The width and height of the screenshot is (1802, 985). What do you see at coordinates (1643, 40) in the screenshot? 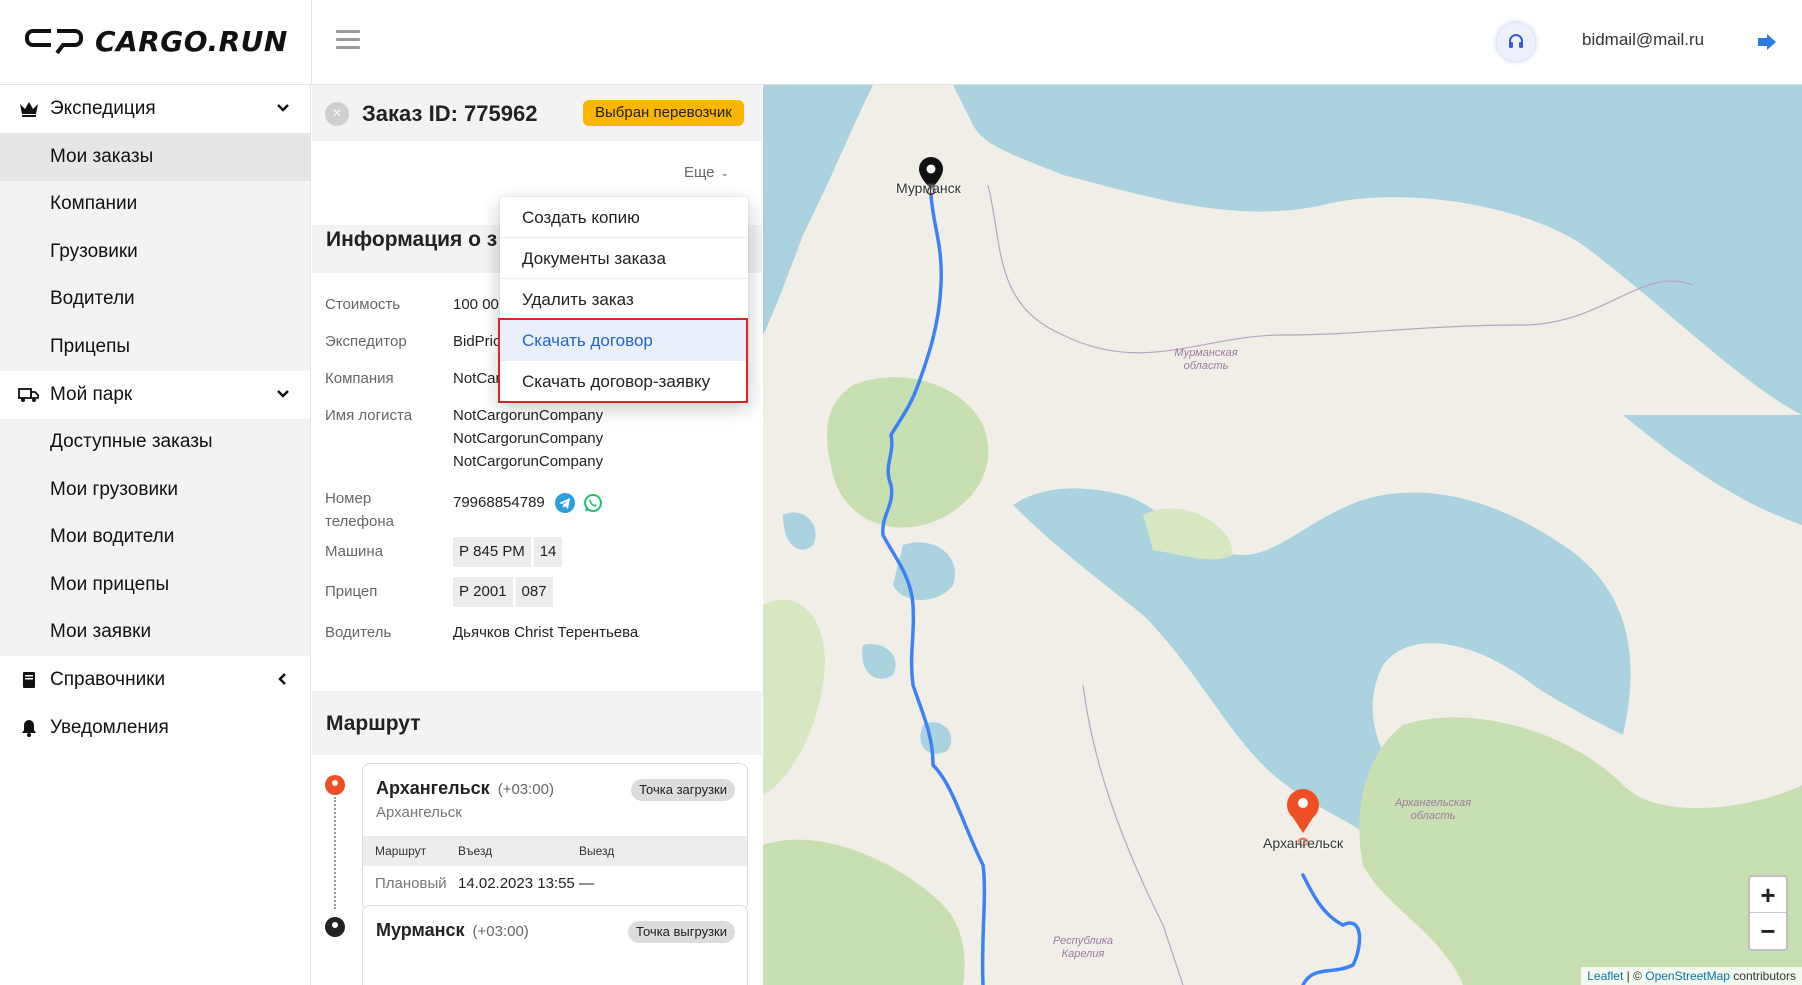
I see `user-email: bidmail@mail.ru` at bounding box center [1643, 40].